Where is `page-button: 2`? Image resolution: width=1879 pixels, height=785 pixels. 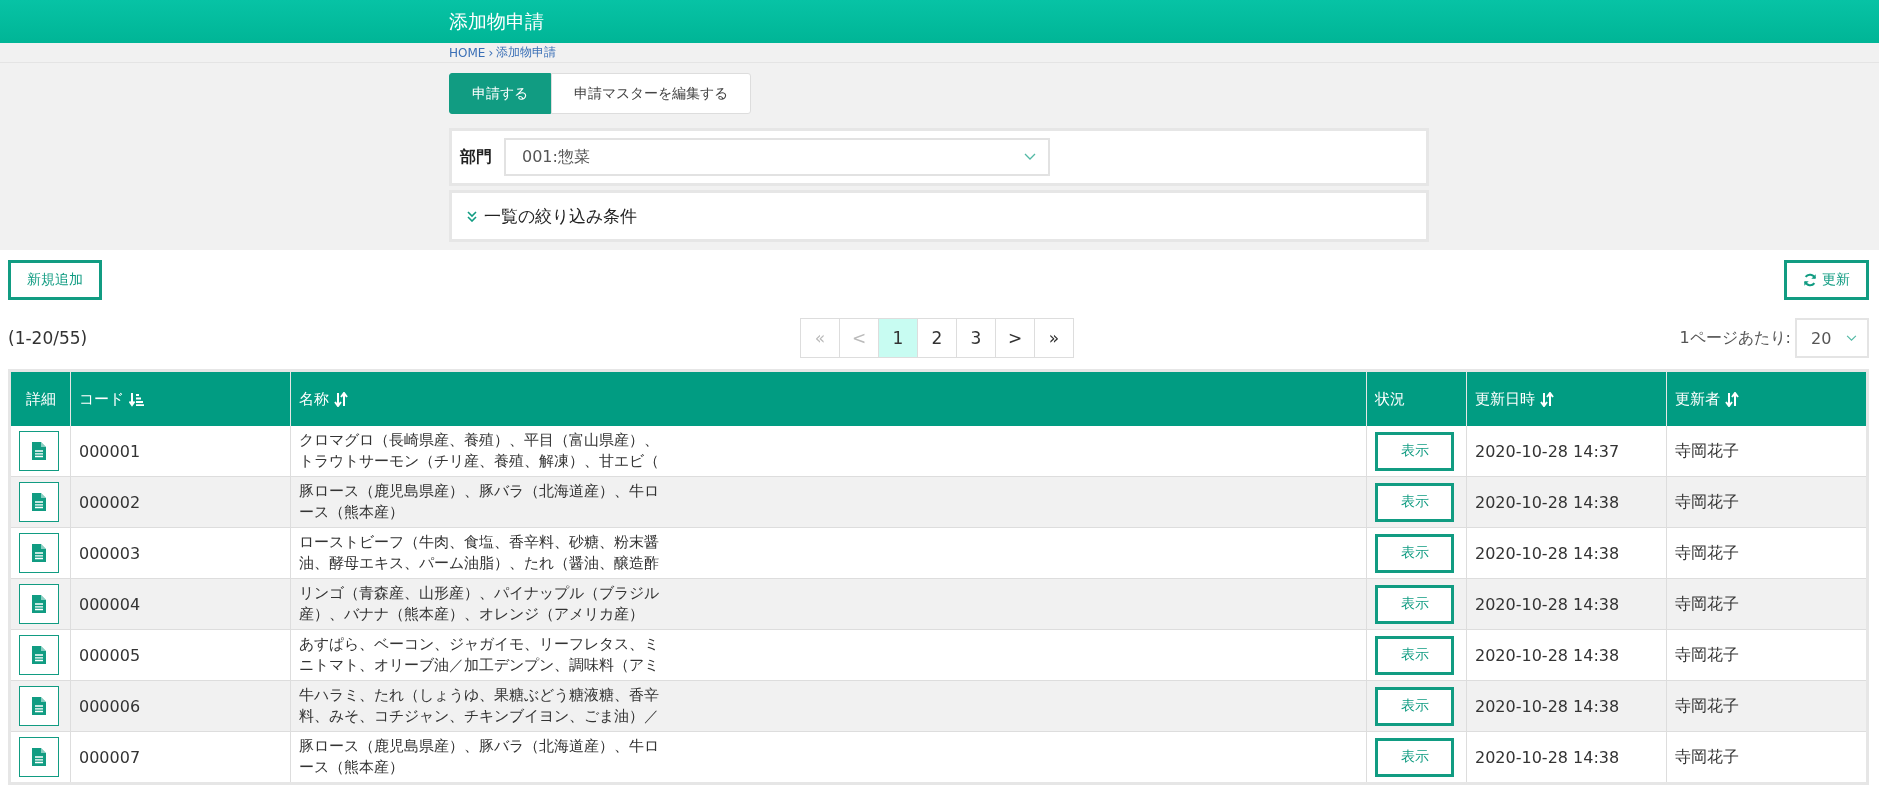
page-button: 2 is located at coordinates (937, 338).